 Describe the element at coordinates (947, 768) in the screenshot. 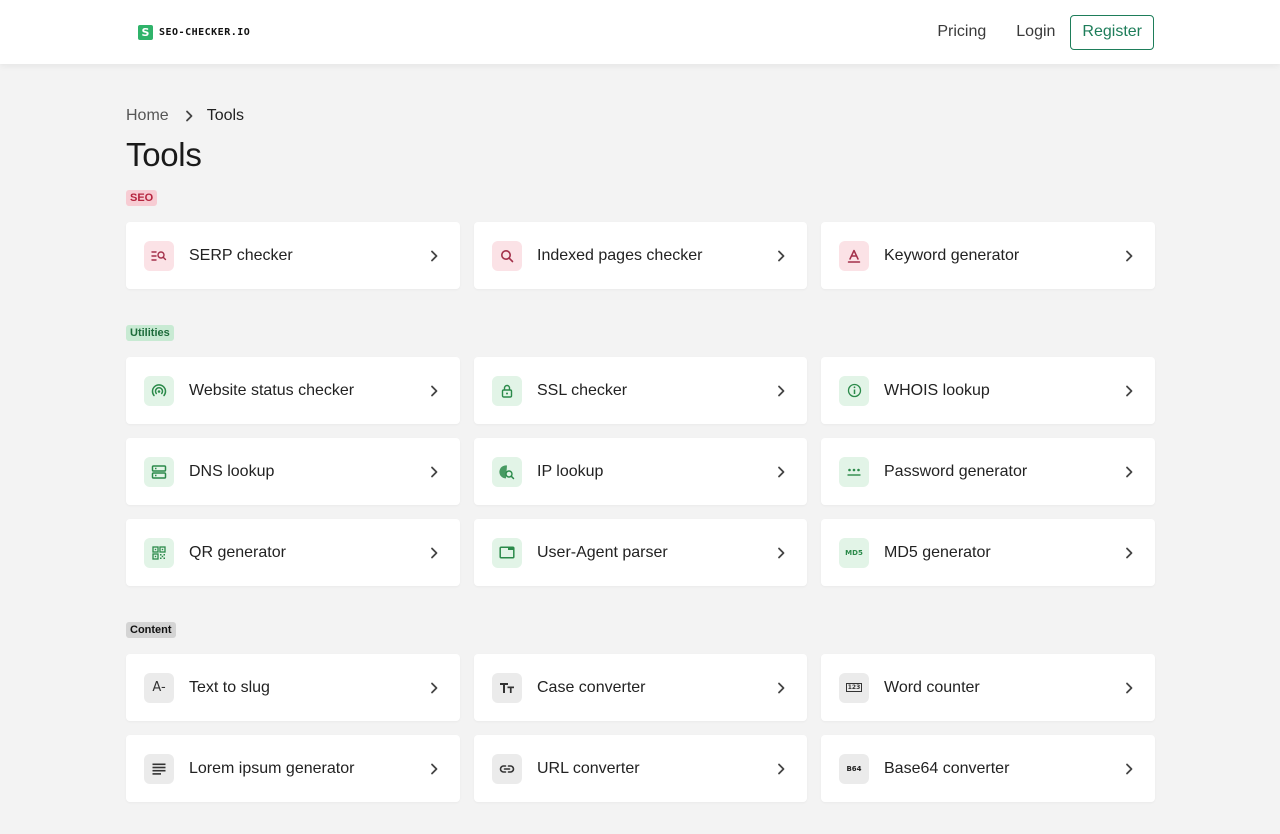

I see `tool-label: Base64 converter` at that location.